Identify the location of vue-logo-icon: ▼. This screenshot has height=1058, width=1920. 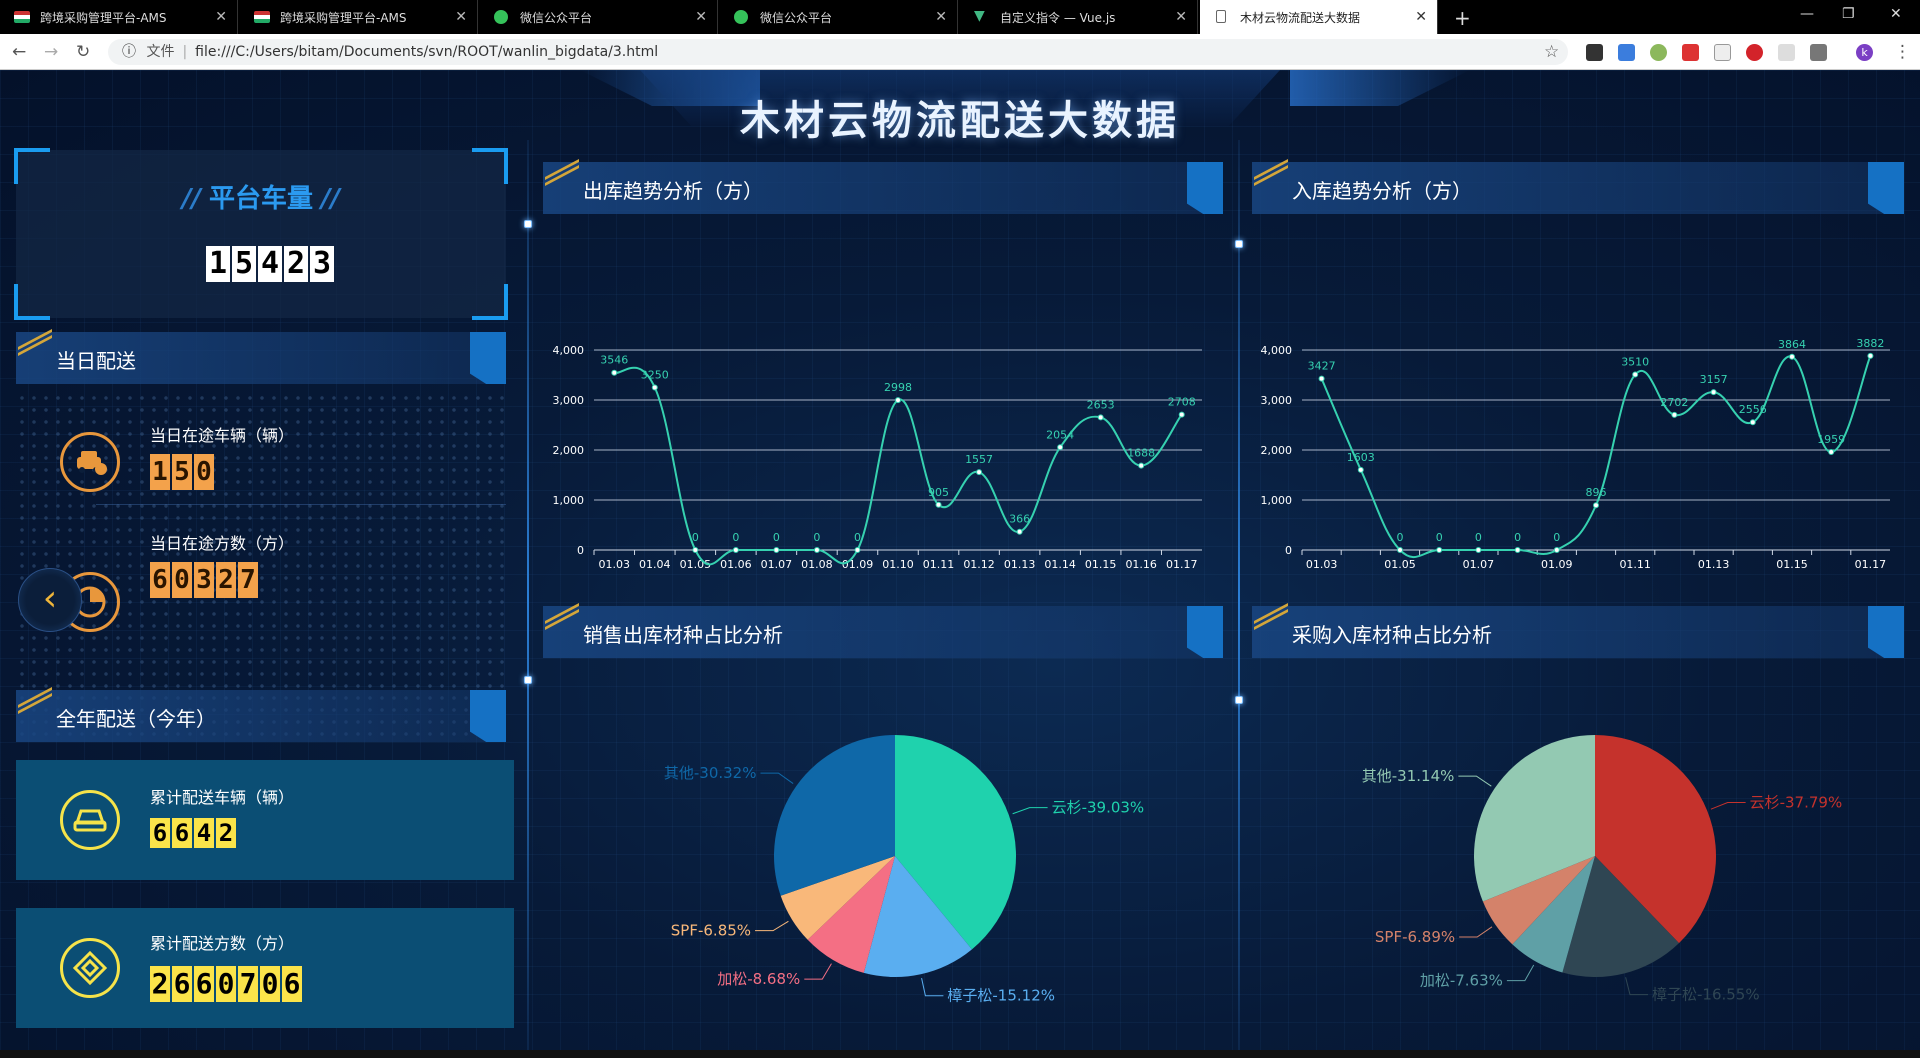
(979, 16).